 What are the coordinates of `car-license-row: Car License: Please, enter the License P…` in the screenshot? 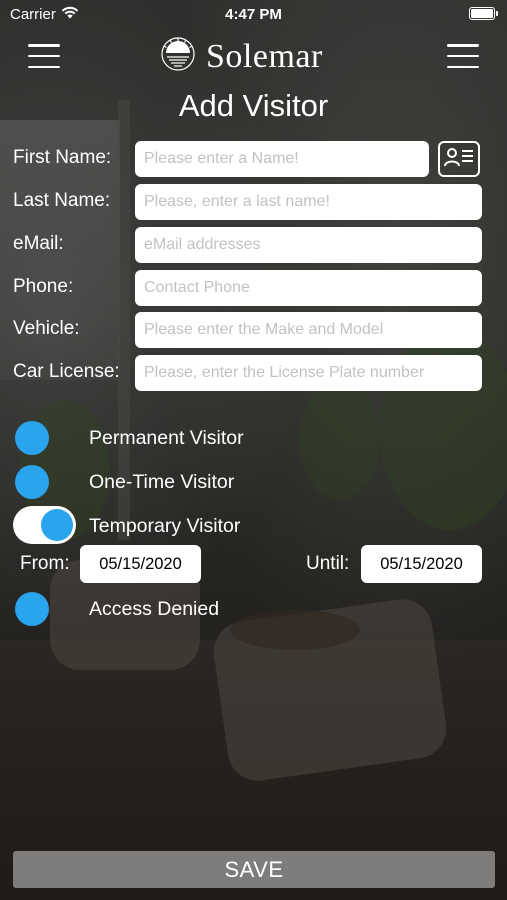 It's located at (253, 373).